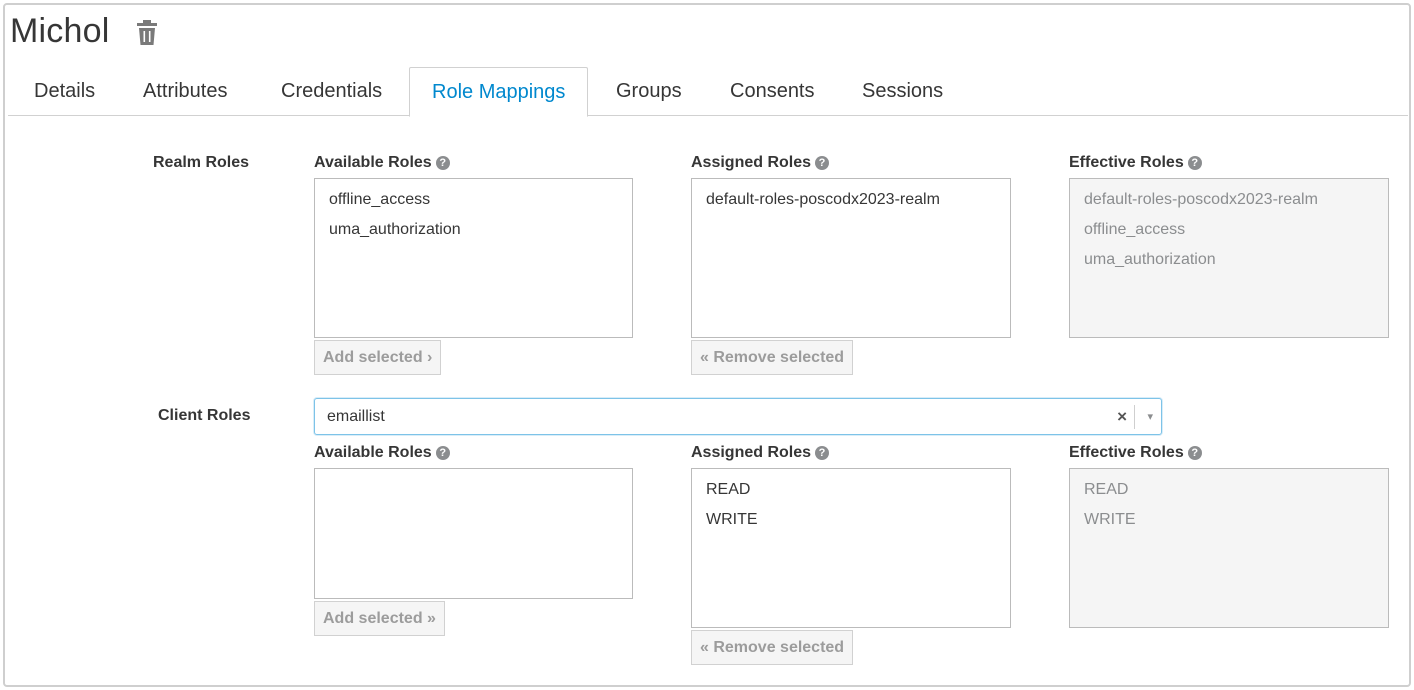 The width and height of the screenshot is (1414, 690). I want to click on realm-roles-label: Realm Roles, so click(201, 162).